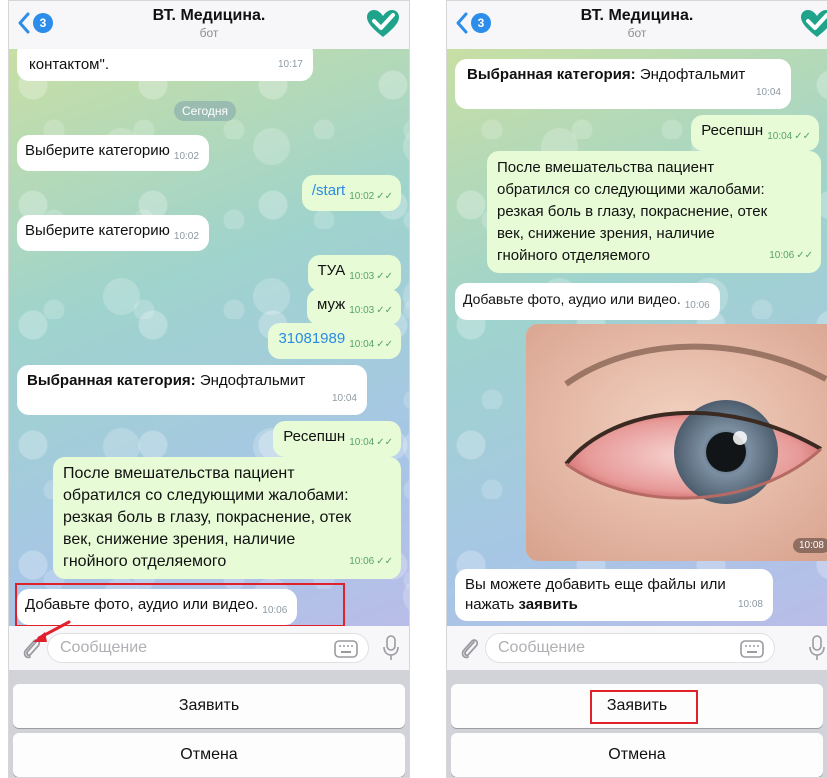  What do you see at coordinates (290, 64) in the screenshot?
I see `message-time: 10:17` at bounding box center [290, 64].